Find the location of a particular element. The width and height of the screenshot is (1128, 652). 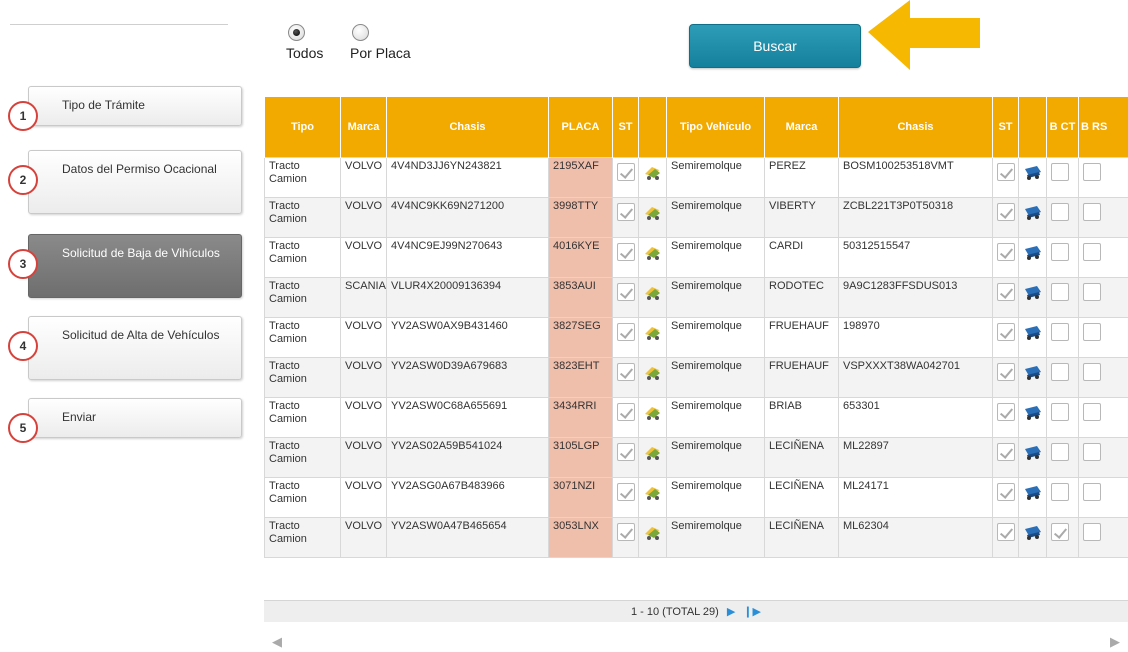

step-enviar: Enviar is located at coordinates (135, 418).